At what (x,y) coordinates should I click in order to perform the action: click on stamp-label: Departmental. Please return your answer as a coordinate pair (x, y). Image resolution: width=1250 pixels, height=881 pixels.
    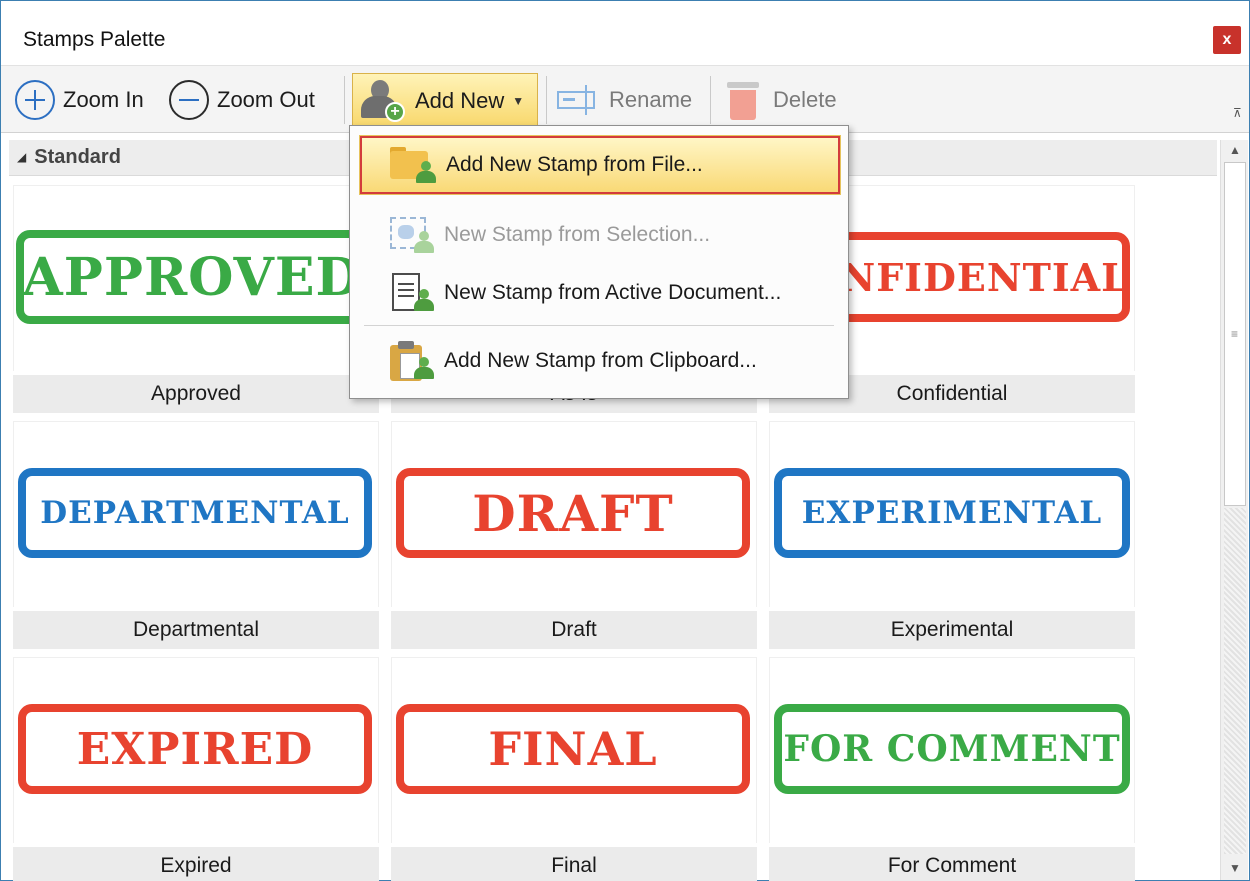
    Looking at the image, I should click on (196, 630).